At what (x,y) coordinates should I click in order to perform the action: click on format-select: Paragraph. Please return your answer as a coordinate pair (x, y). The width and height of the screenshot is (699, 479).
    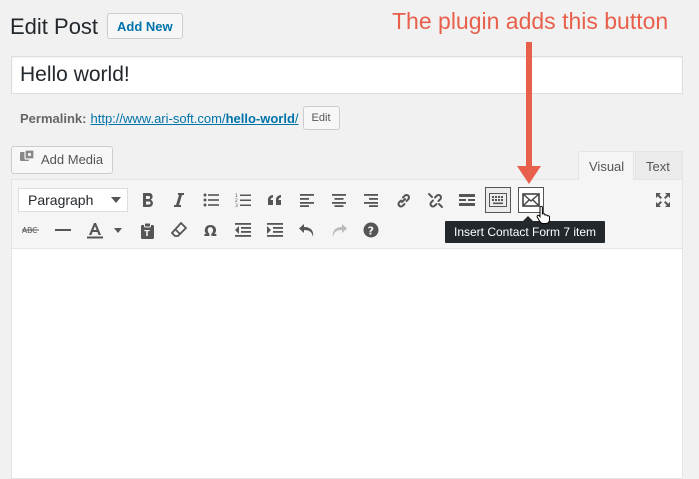
    Looking at the image, I should click on (73, 200).